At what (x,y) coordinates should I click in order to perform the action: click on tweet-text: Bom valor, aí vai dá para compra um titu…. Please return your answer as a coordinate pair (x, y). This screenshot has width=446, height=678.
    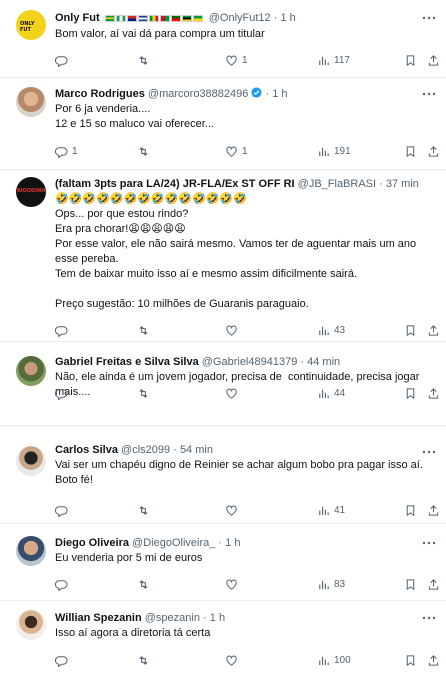
    Looking at the image, I should click on (160, 34).